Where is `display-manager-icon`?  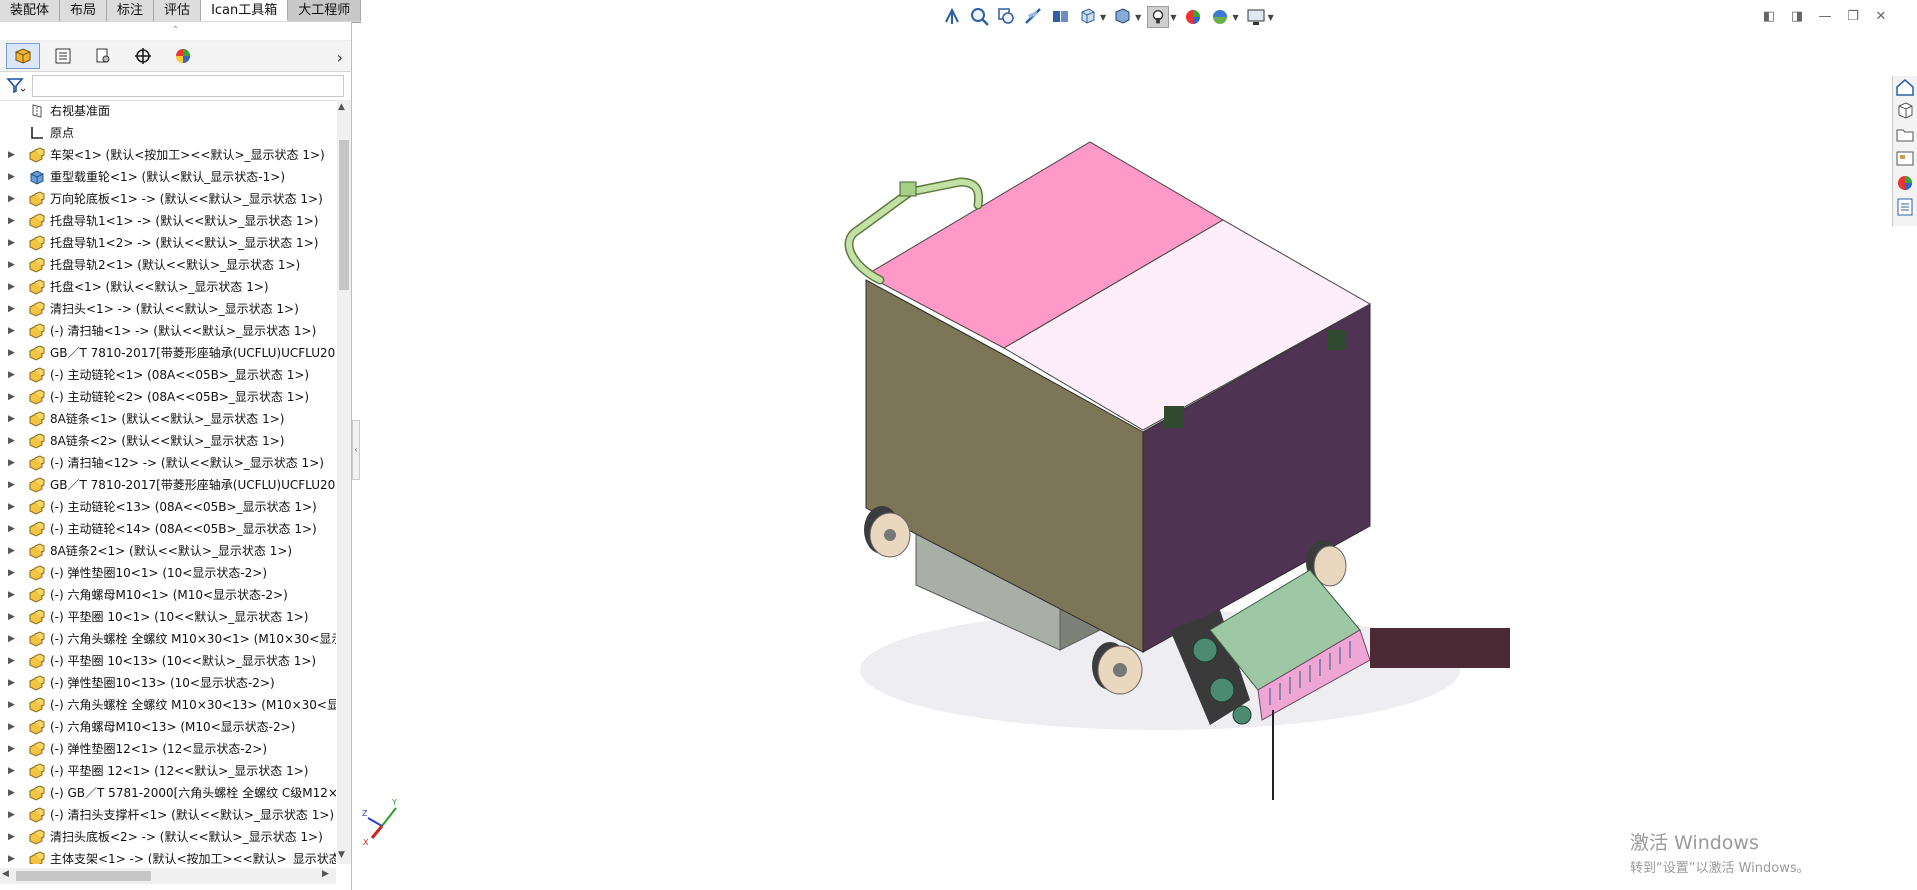
display-manager-icon is located at coordinates (183, 56).